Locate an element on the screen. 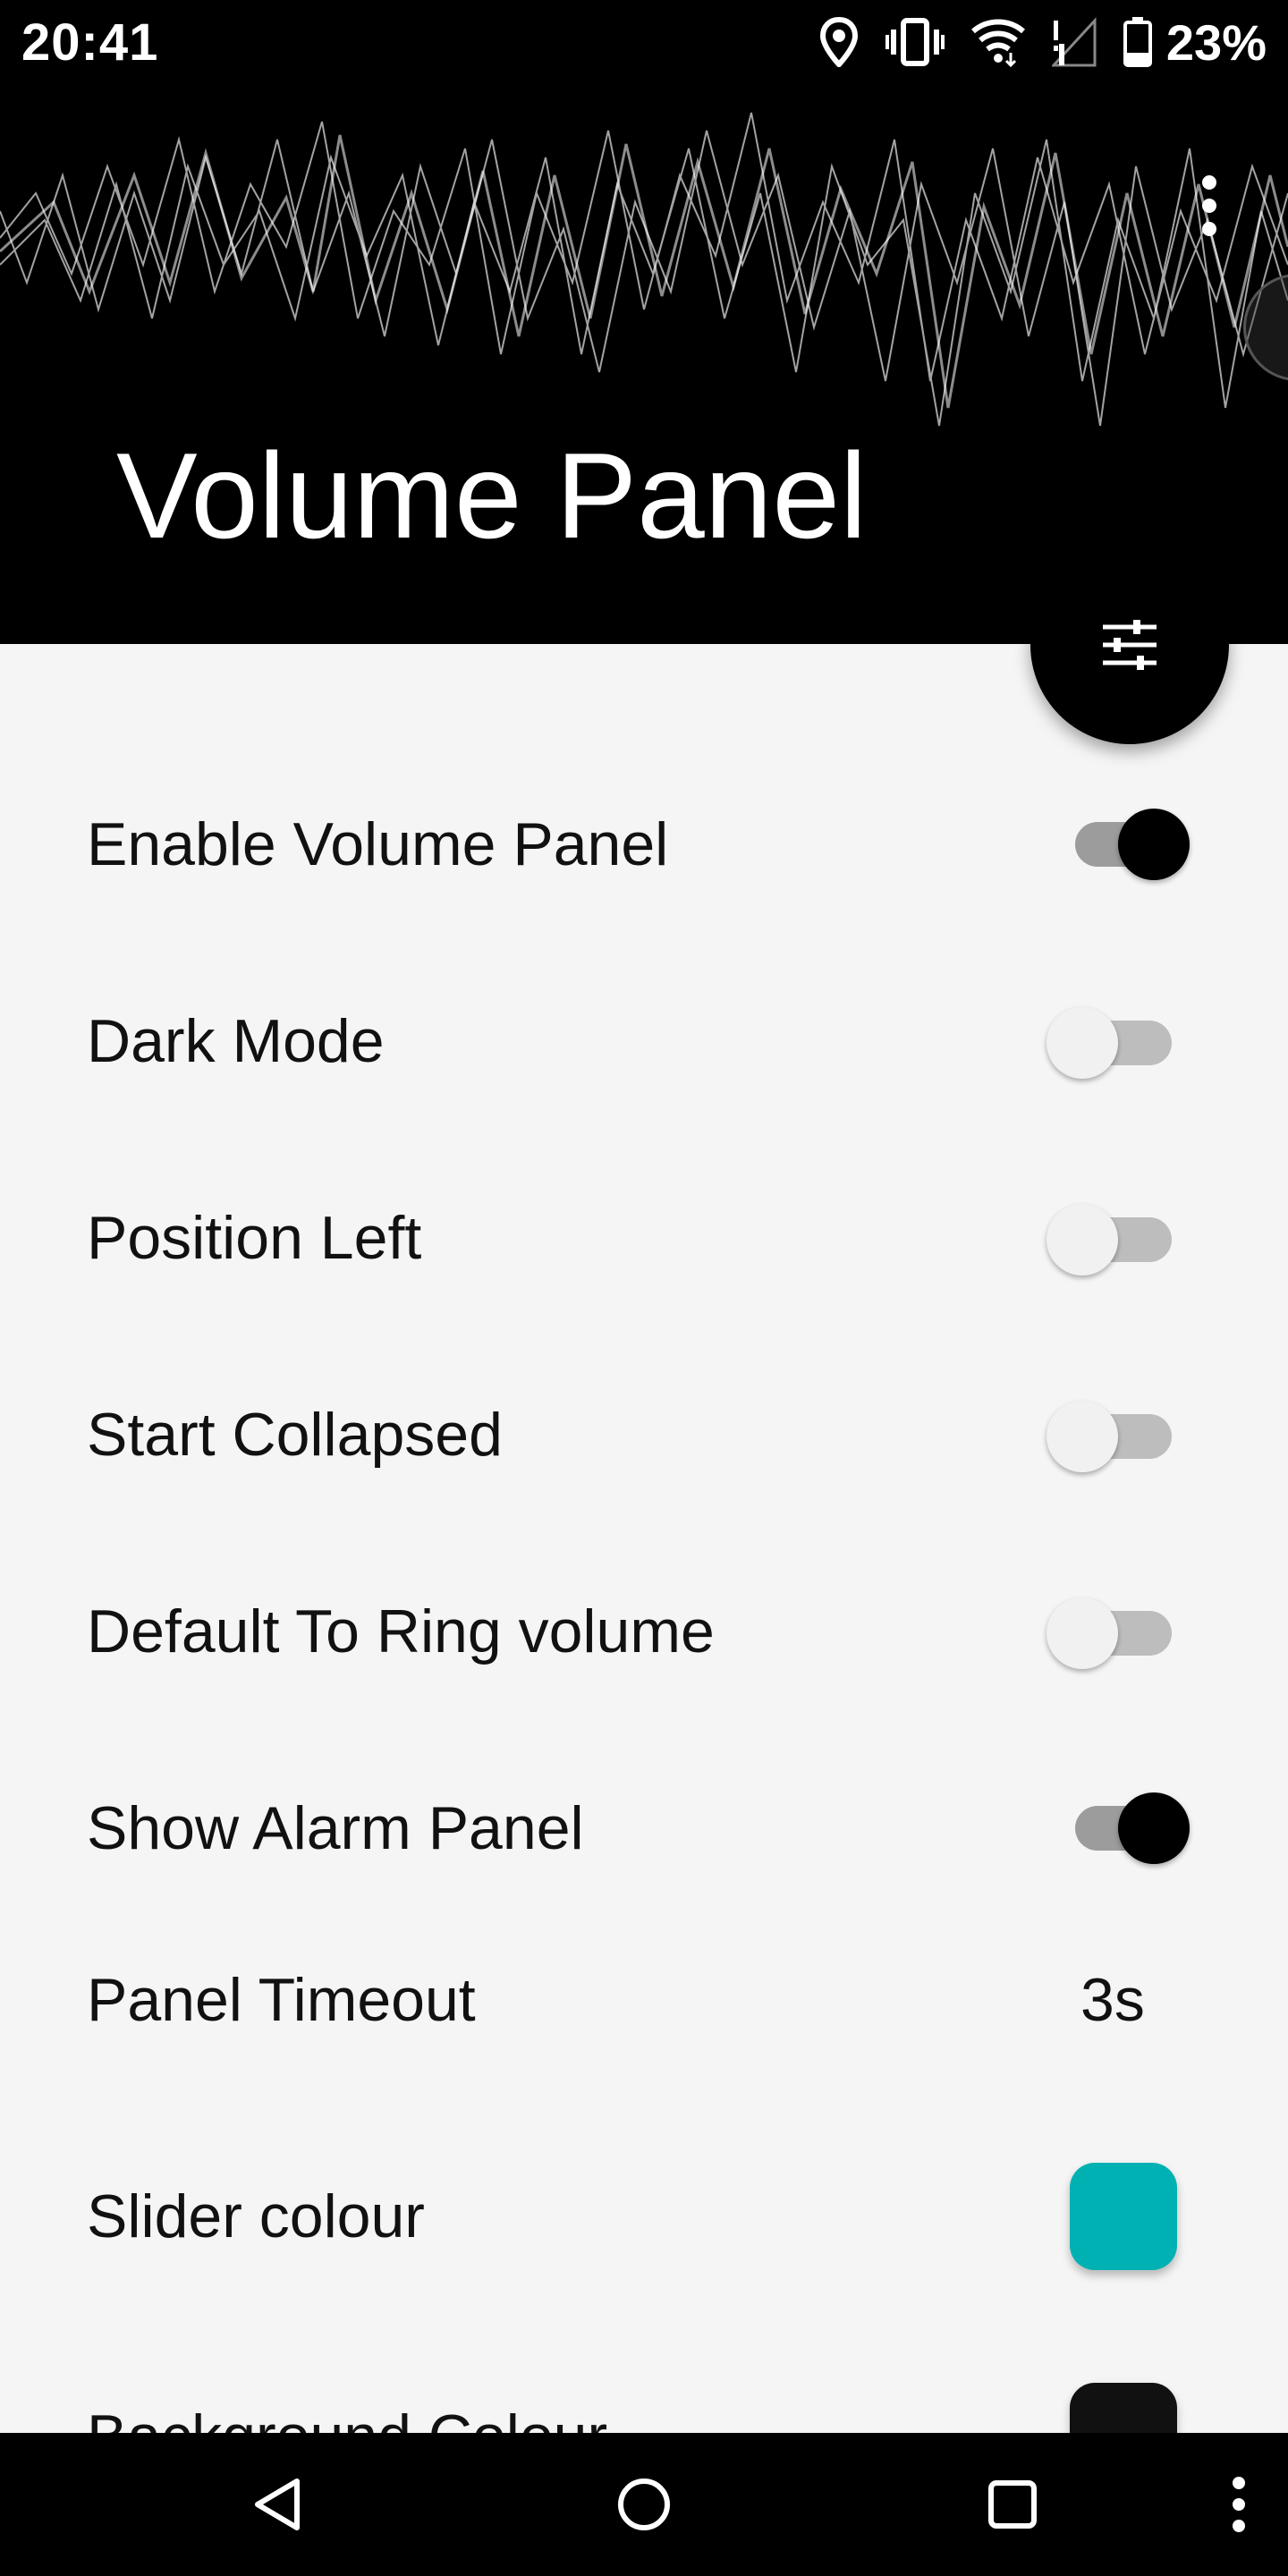  setting-row-start-collapsed: Start Collapsed is located at coordinates (644, 1434).